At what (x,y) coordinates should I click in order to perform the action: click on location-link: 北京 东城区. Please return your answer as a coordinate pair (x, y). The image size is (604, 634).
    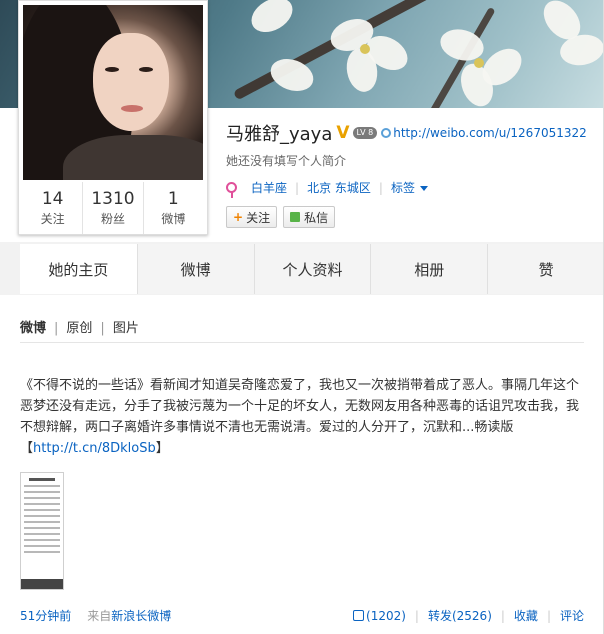
    Looking at the image, I should click on (339, 187).